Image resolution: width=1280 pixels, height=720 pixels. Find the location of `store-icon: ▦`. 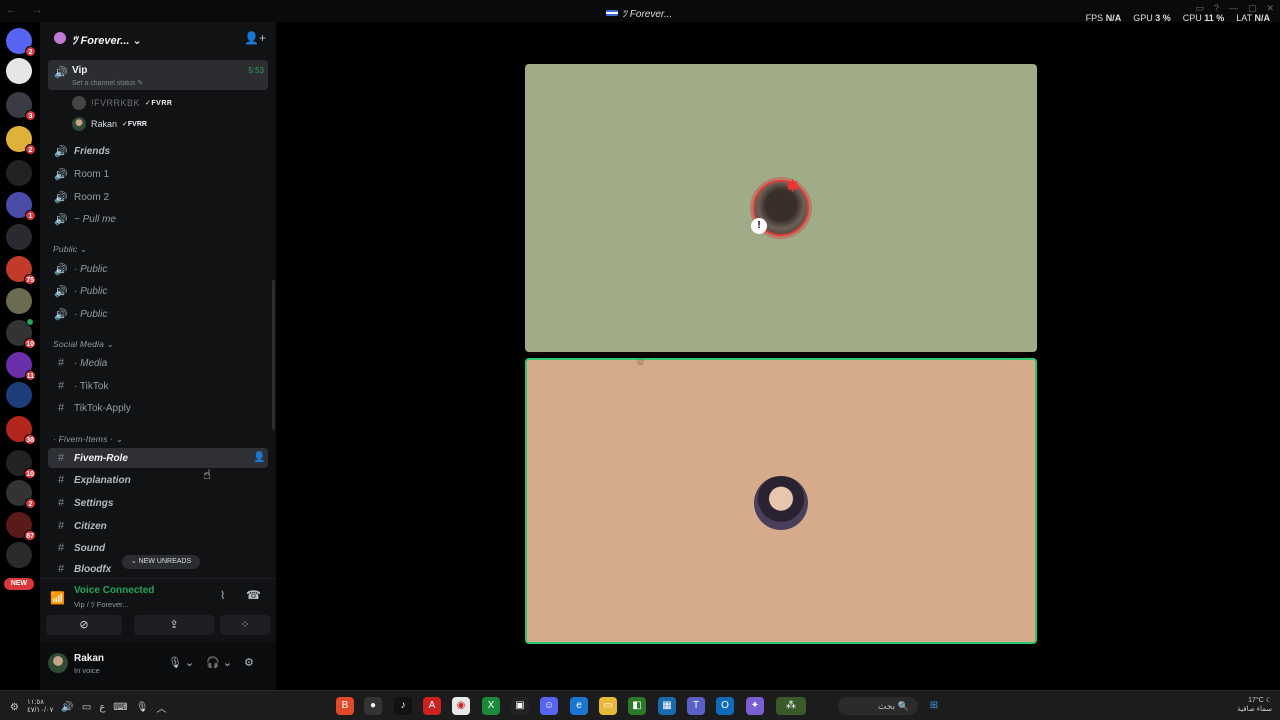

store-icon: ▦ is located at coordinates (667, 706).